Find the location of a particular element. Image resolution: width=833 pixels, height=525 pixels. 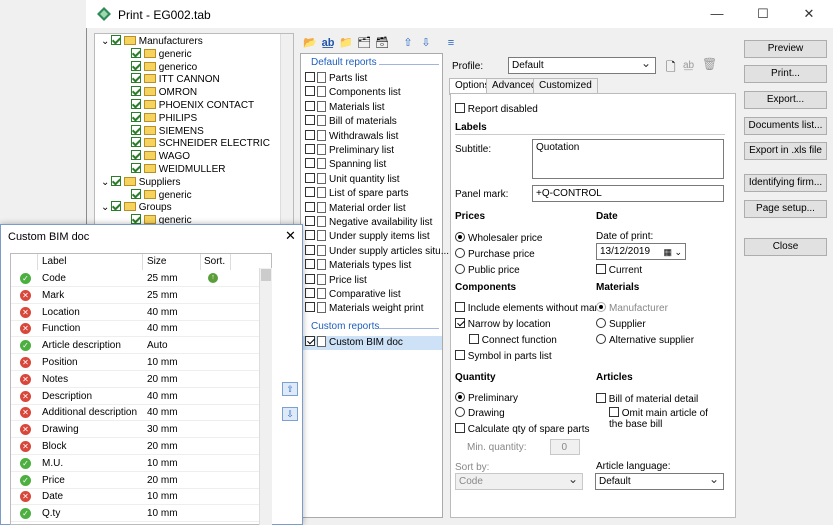

tree-item: WAGO is located at coordinates (160, 156).